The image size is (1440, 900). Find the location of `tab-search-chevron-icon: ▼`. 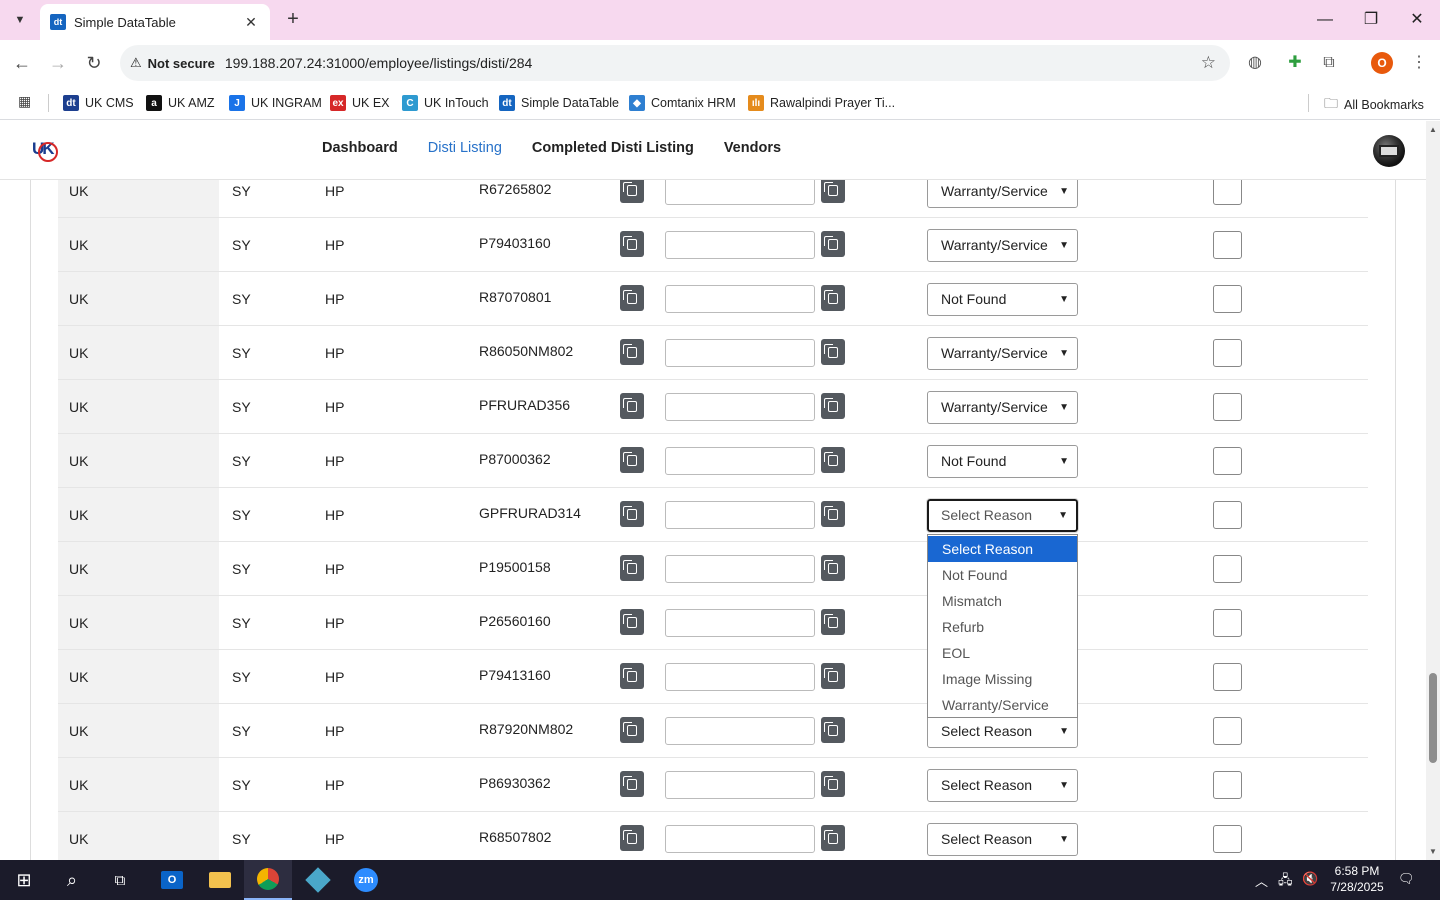

tab-search-chevron-icon: ▼ is located at coordinates (20, 20).